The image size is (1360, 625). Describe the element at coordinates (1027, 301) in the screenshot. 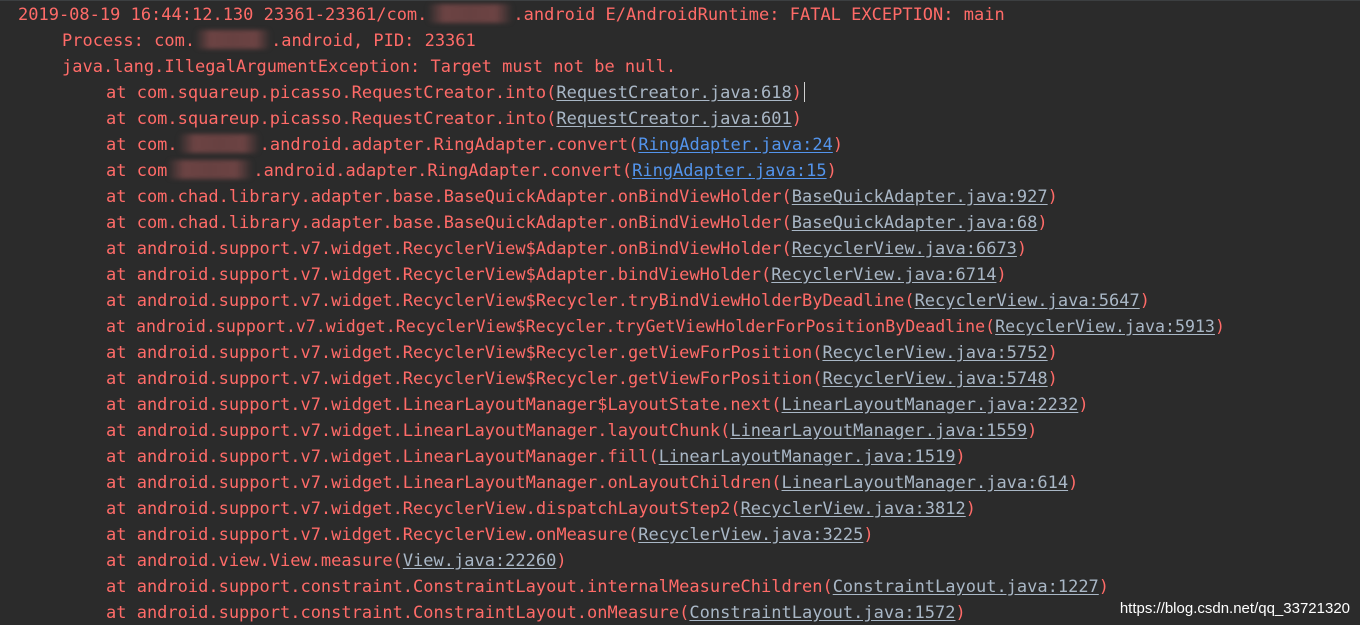

I see `frame-source-link: RecyclerView.java:5647` at that location.